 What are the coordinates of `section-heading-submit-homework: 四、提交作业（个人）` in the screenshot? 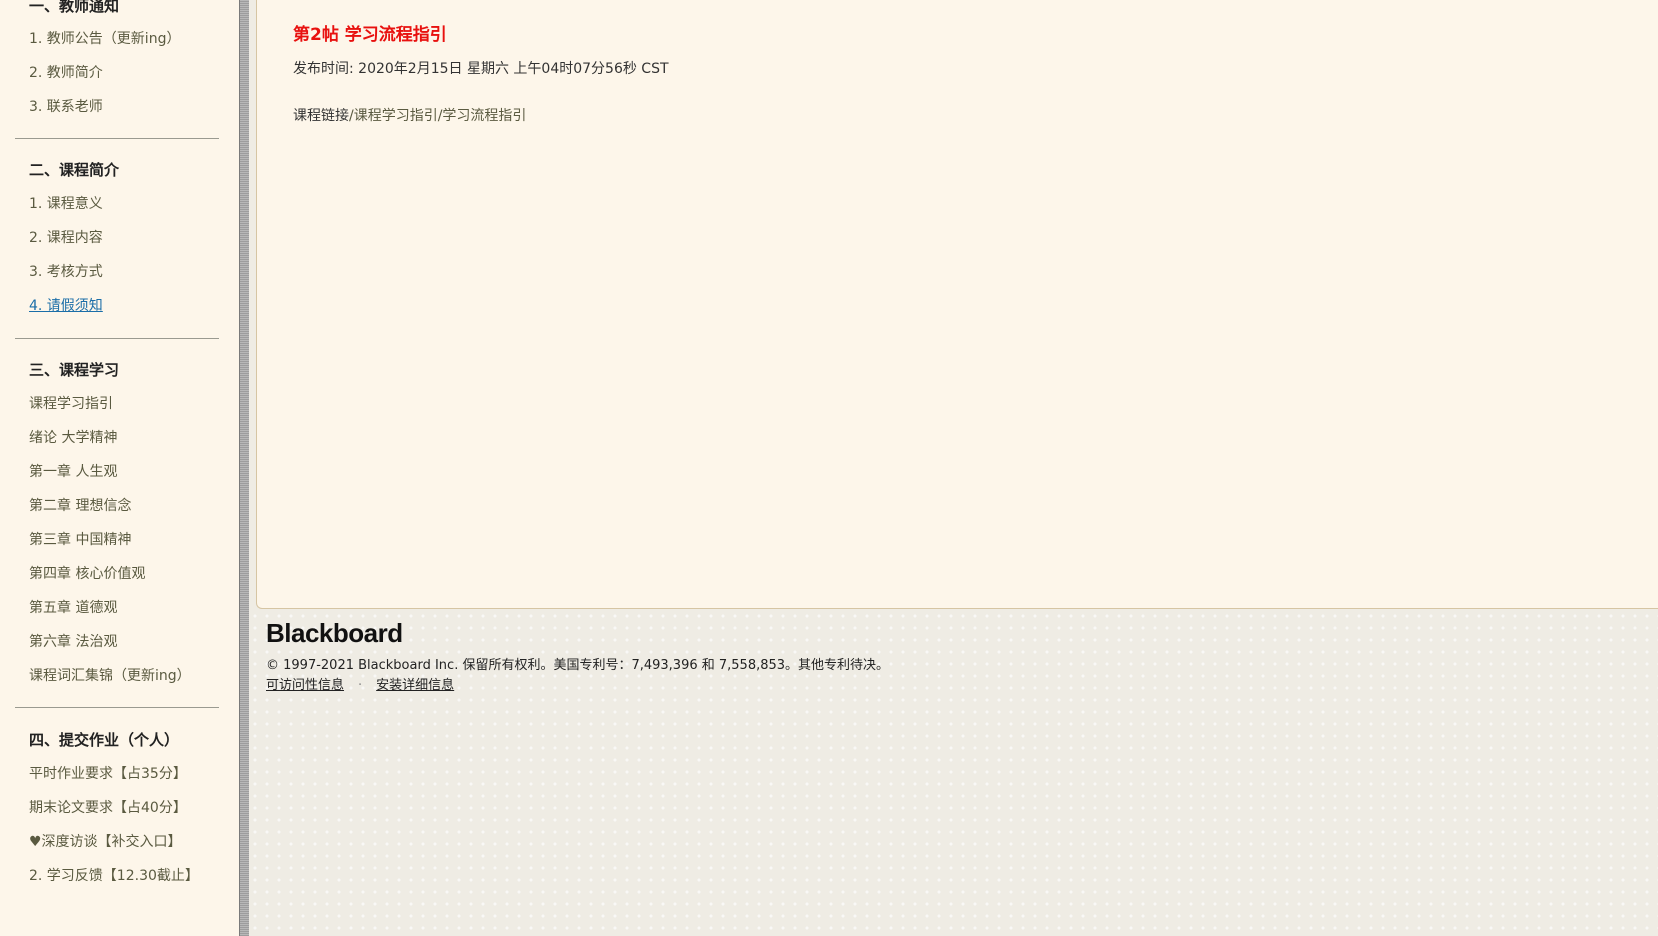 It's located at (104, 740).